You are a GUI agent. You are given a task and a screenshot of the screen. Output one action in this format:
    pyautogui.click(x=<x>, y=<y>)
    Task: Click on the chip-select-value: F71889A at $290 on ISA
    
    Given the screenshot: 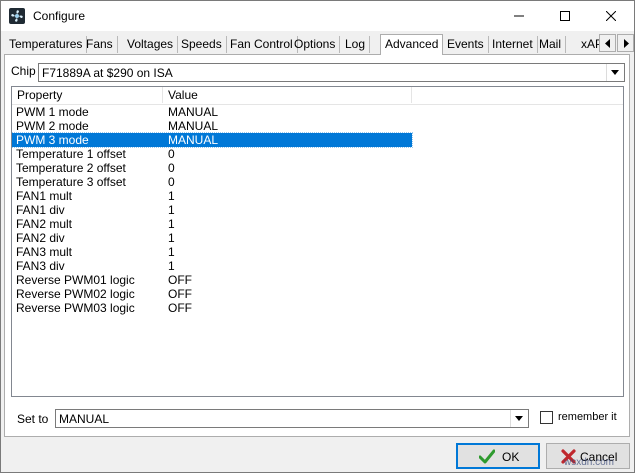 What is the action you would take?
    pyautogui.click(x=107, y=73)
    